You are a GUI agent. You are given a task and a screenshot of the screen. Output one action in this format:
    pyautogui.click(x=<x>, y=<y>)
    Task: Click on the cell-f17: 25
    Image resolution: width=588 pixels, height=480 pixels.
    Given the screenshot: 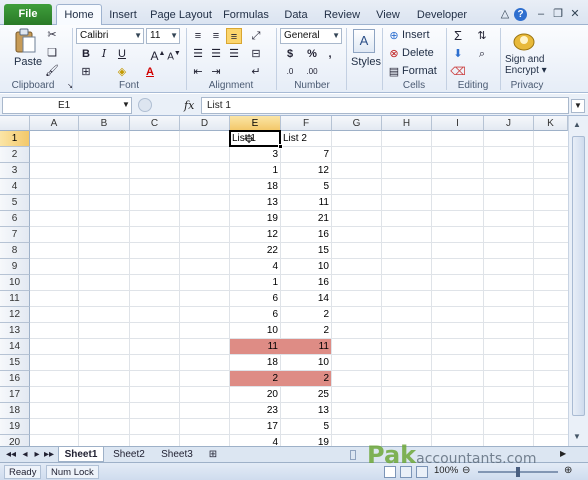 What is the action you would take?
    pyautogui.click(x=306, y=395)
    